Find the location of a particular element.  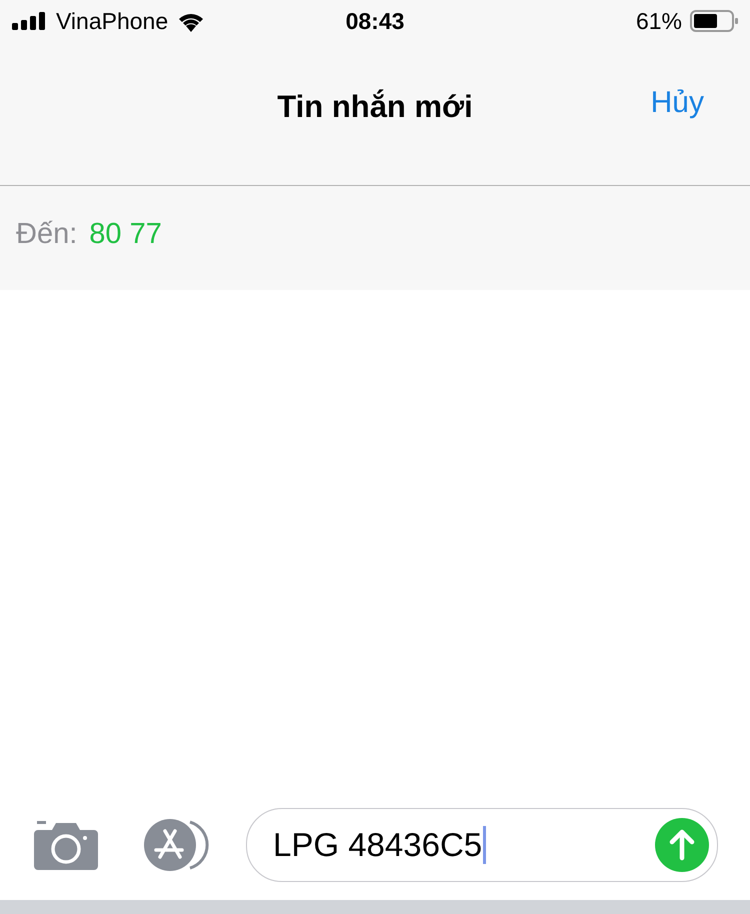

clock-time: 08:43 is located at coordinates (375, 21).